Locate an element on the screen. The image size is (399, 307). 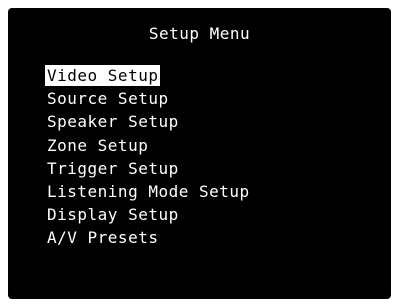
menu-item-label: A/V Presets is located at coordinates (103, 238).